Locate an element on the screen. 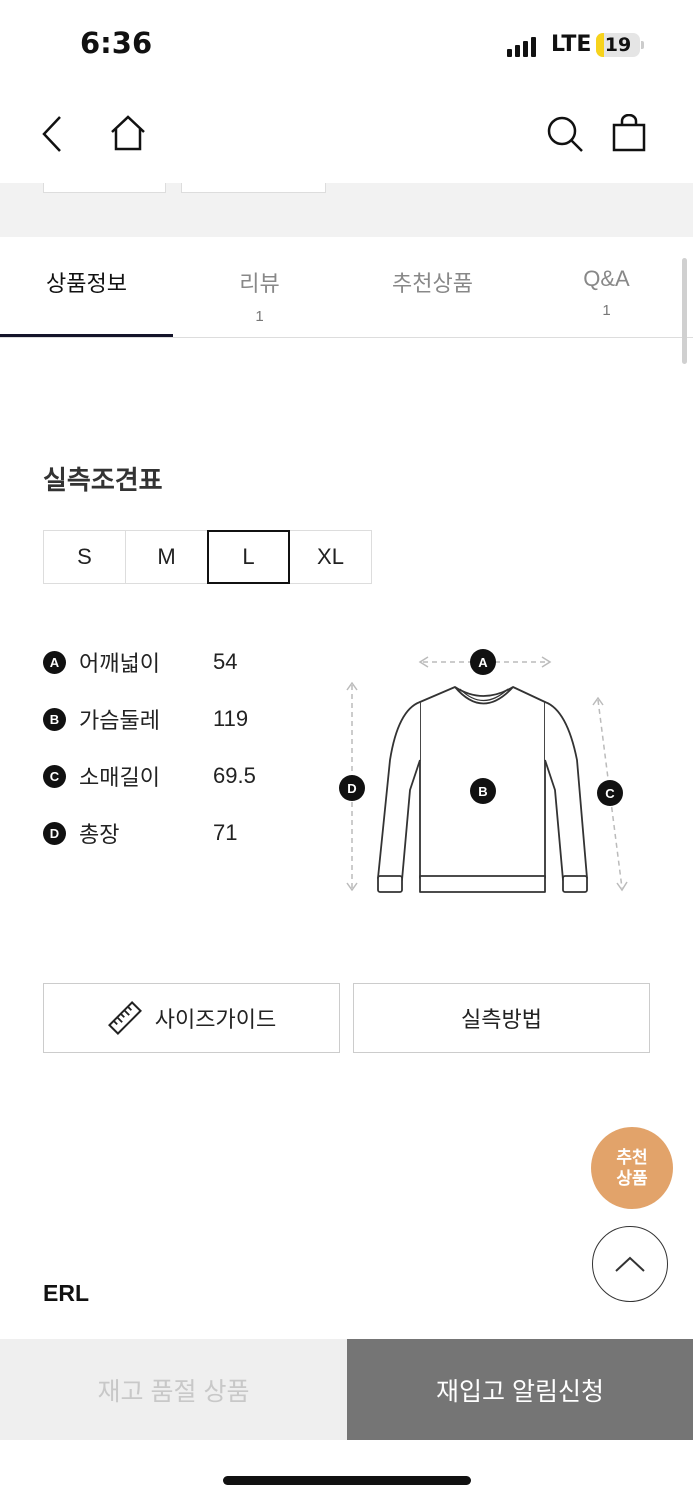  tab-recommended: 추천상품 is located at coordinates (432, 272).